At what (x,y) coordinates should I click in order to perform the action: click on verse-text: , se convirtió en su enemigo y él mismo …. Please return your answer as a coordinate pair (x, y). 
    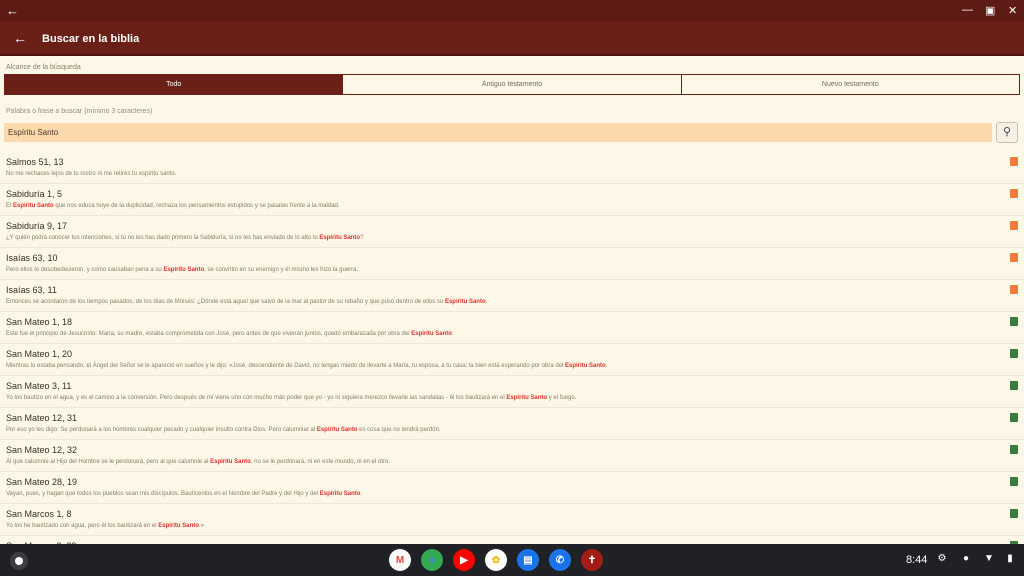
    Looking at the image, I should click on (281, 270).